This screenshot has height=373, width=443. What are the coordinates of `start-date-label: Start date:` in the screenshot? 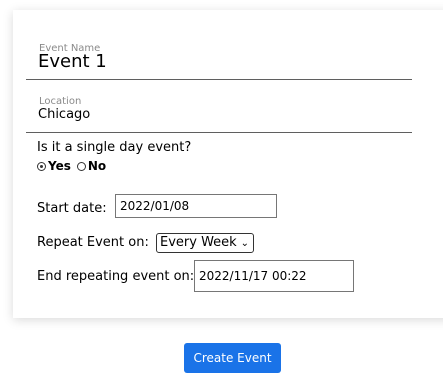 It's located at (72, 208).